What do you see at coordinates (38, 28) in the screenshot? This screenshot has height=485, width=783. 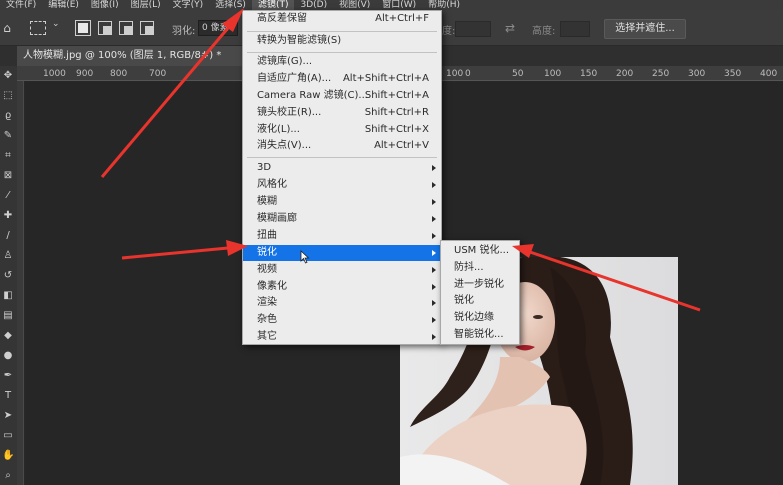 I see `marquee-tool-icon` at bounding box center [38, 28].